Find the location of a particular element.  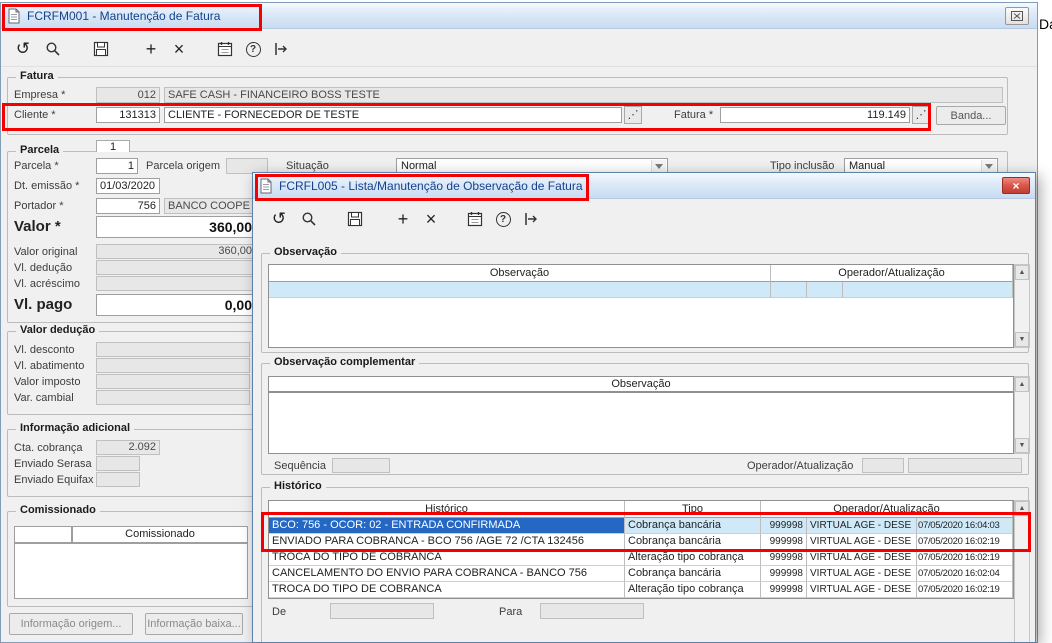

cliente-code-field: 131313 is located at coordinates (128, 115).